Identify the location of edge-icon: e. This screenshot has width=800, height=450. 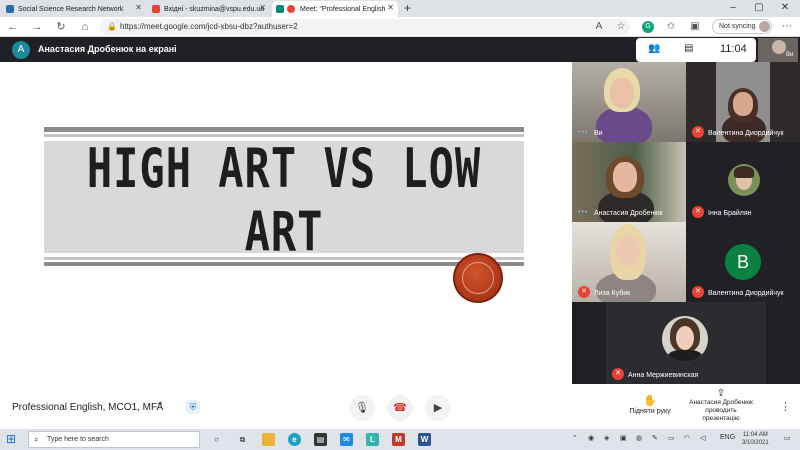
(294, 439).